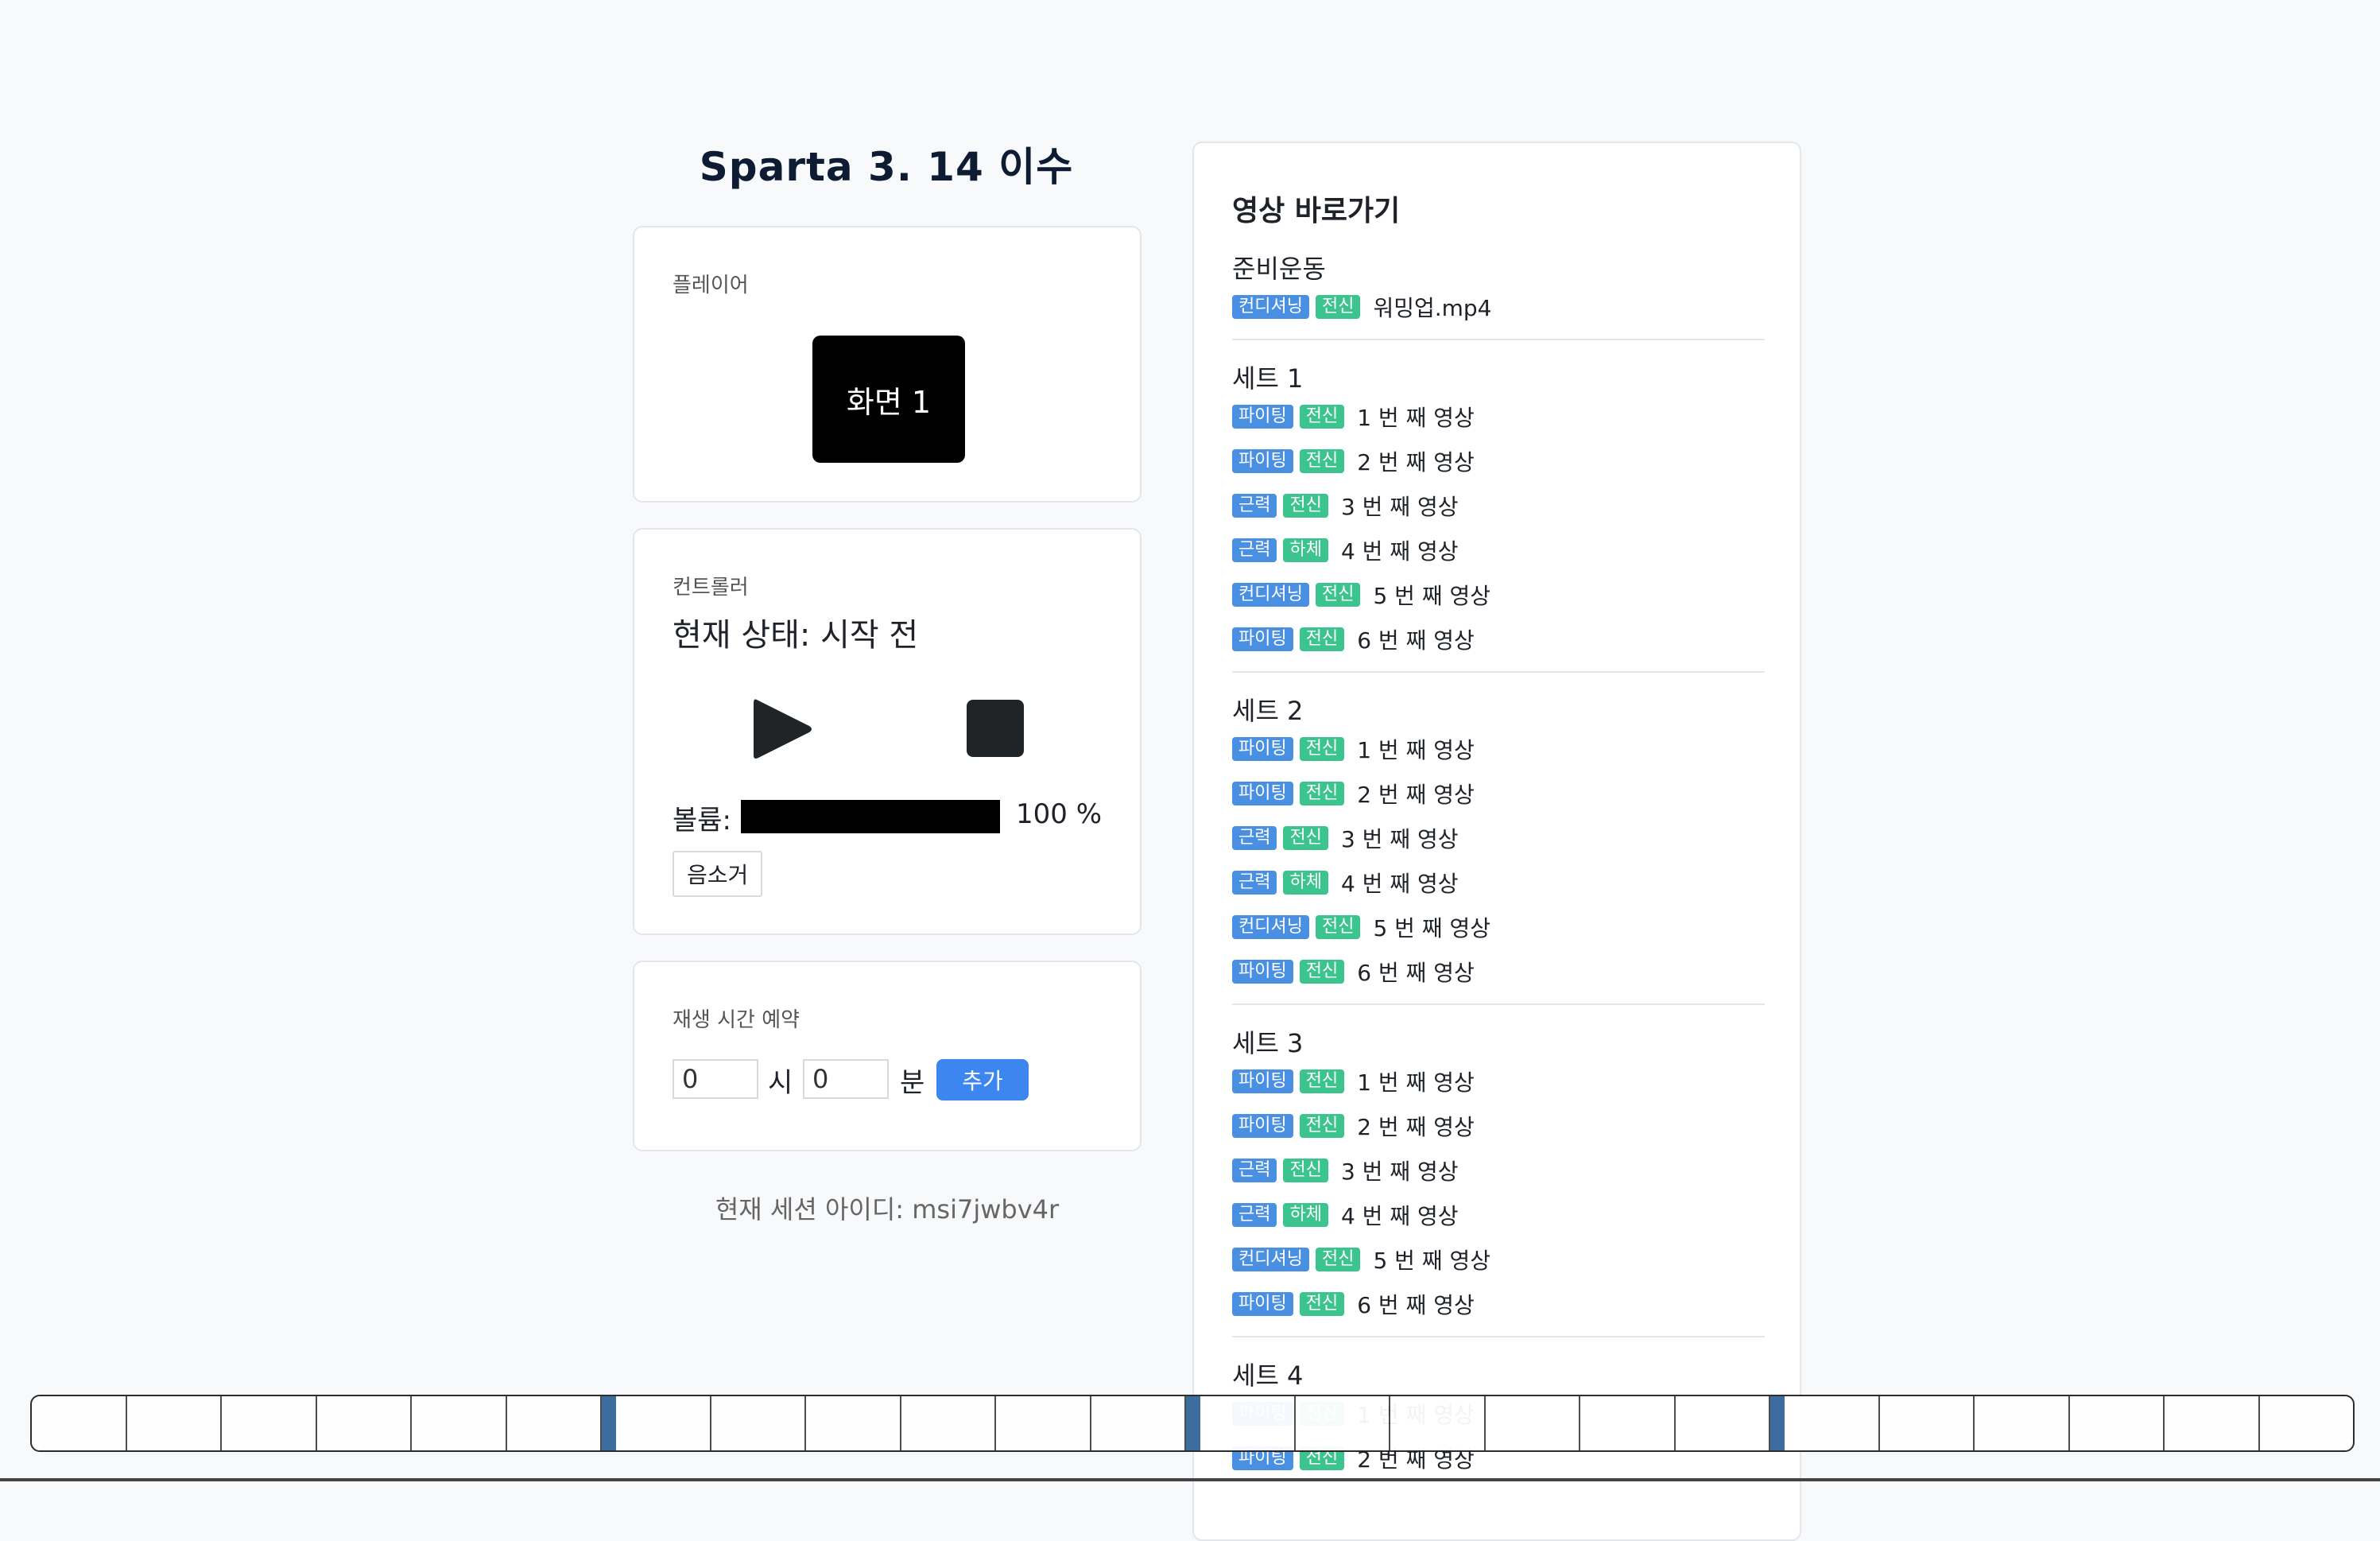 The height and width of the screenshot is (1541, 2380). I want to click on add-schedule-button: 추가, so click(982, 1079).